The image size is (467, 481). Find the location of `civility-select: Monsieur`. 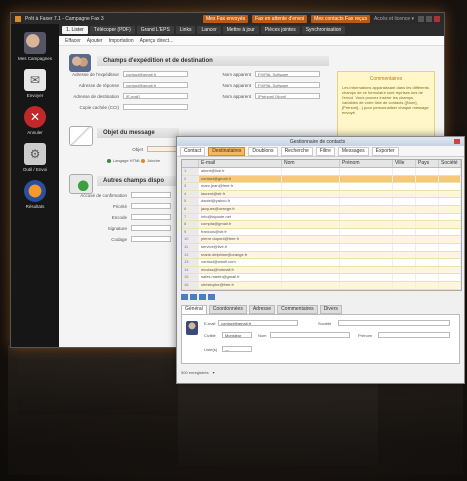

civility-select: Monsieur is located at coordinates (237, 335).